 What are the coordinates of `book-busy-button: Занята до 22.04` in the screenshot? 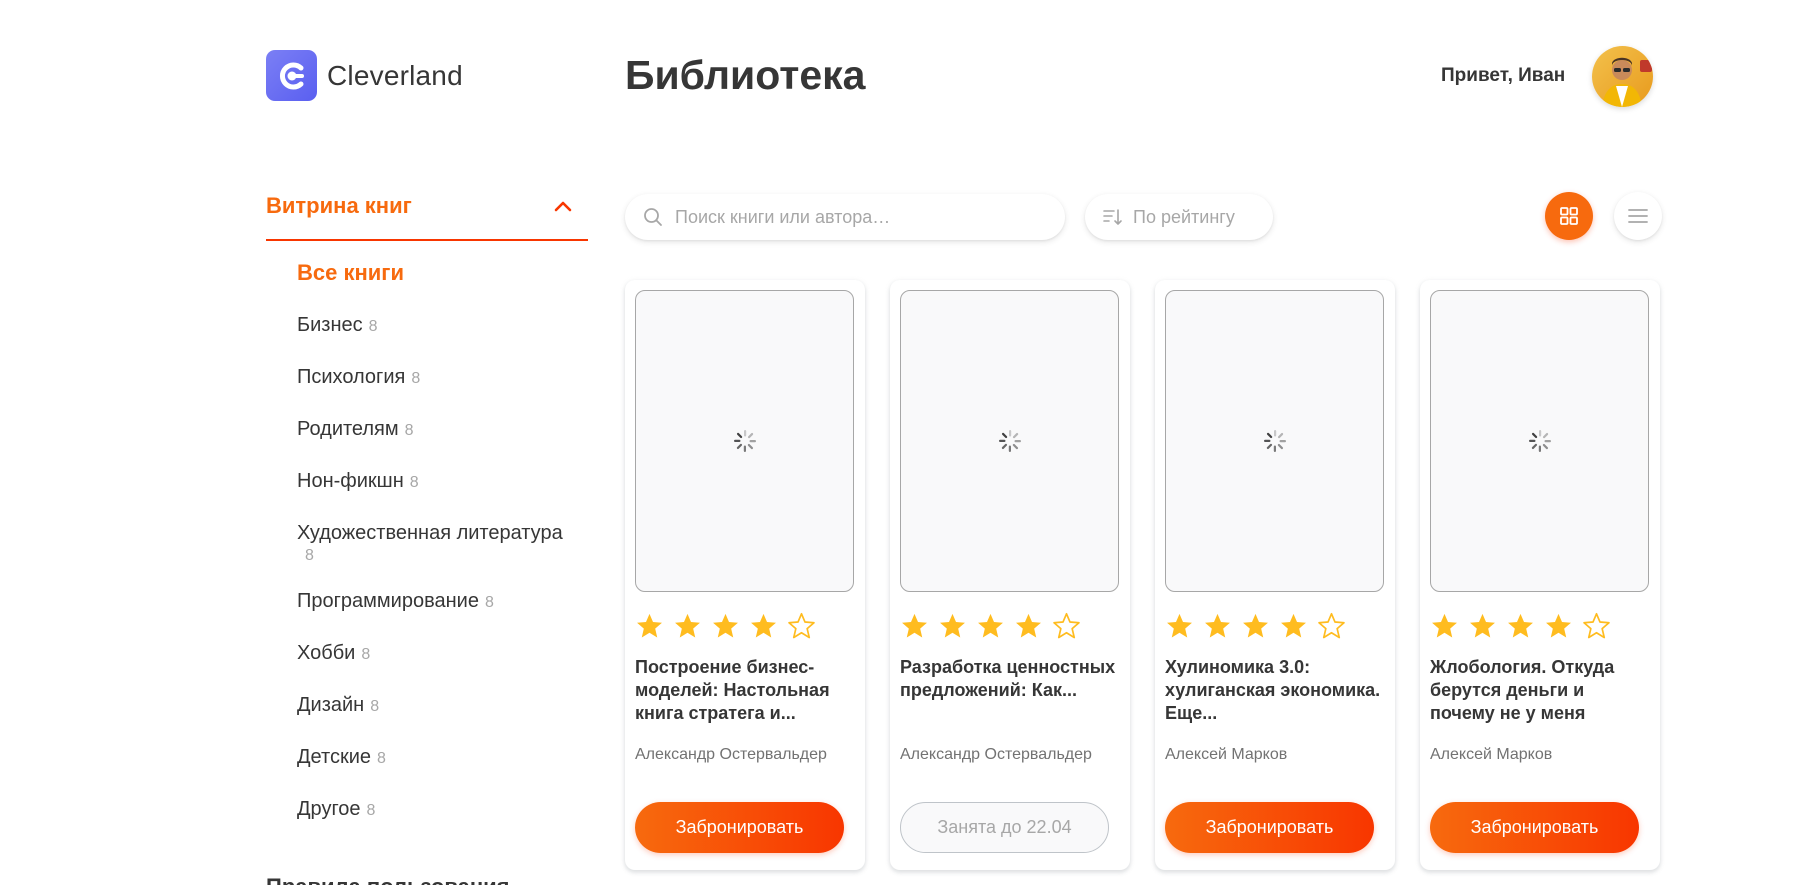 It's located at (1004, 827).